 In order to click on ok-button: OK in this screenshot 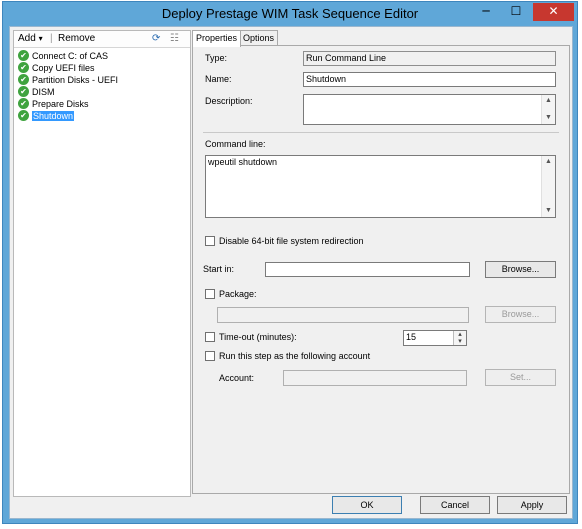, I will do `click(367, 505)`.